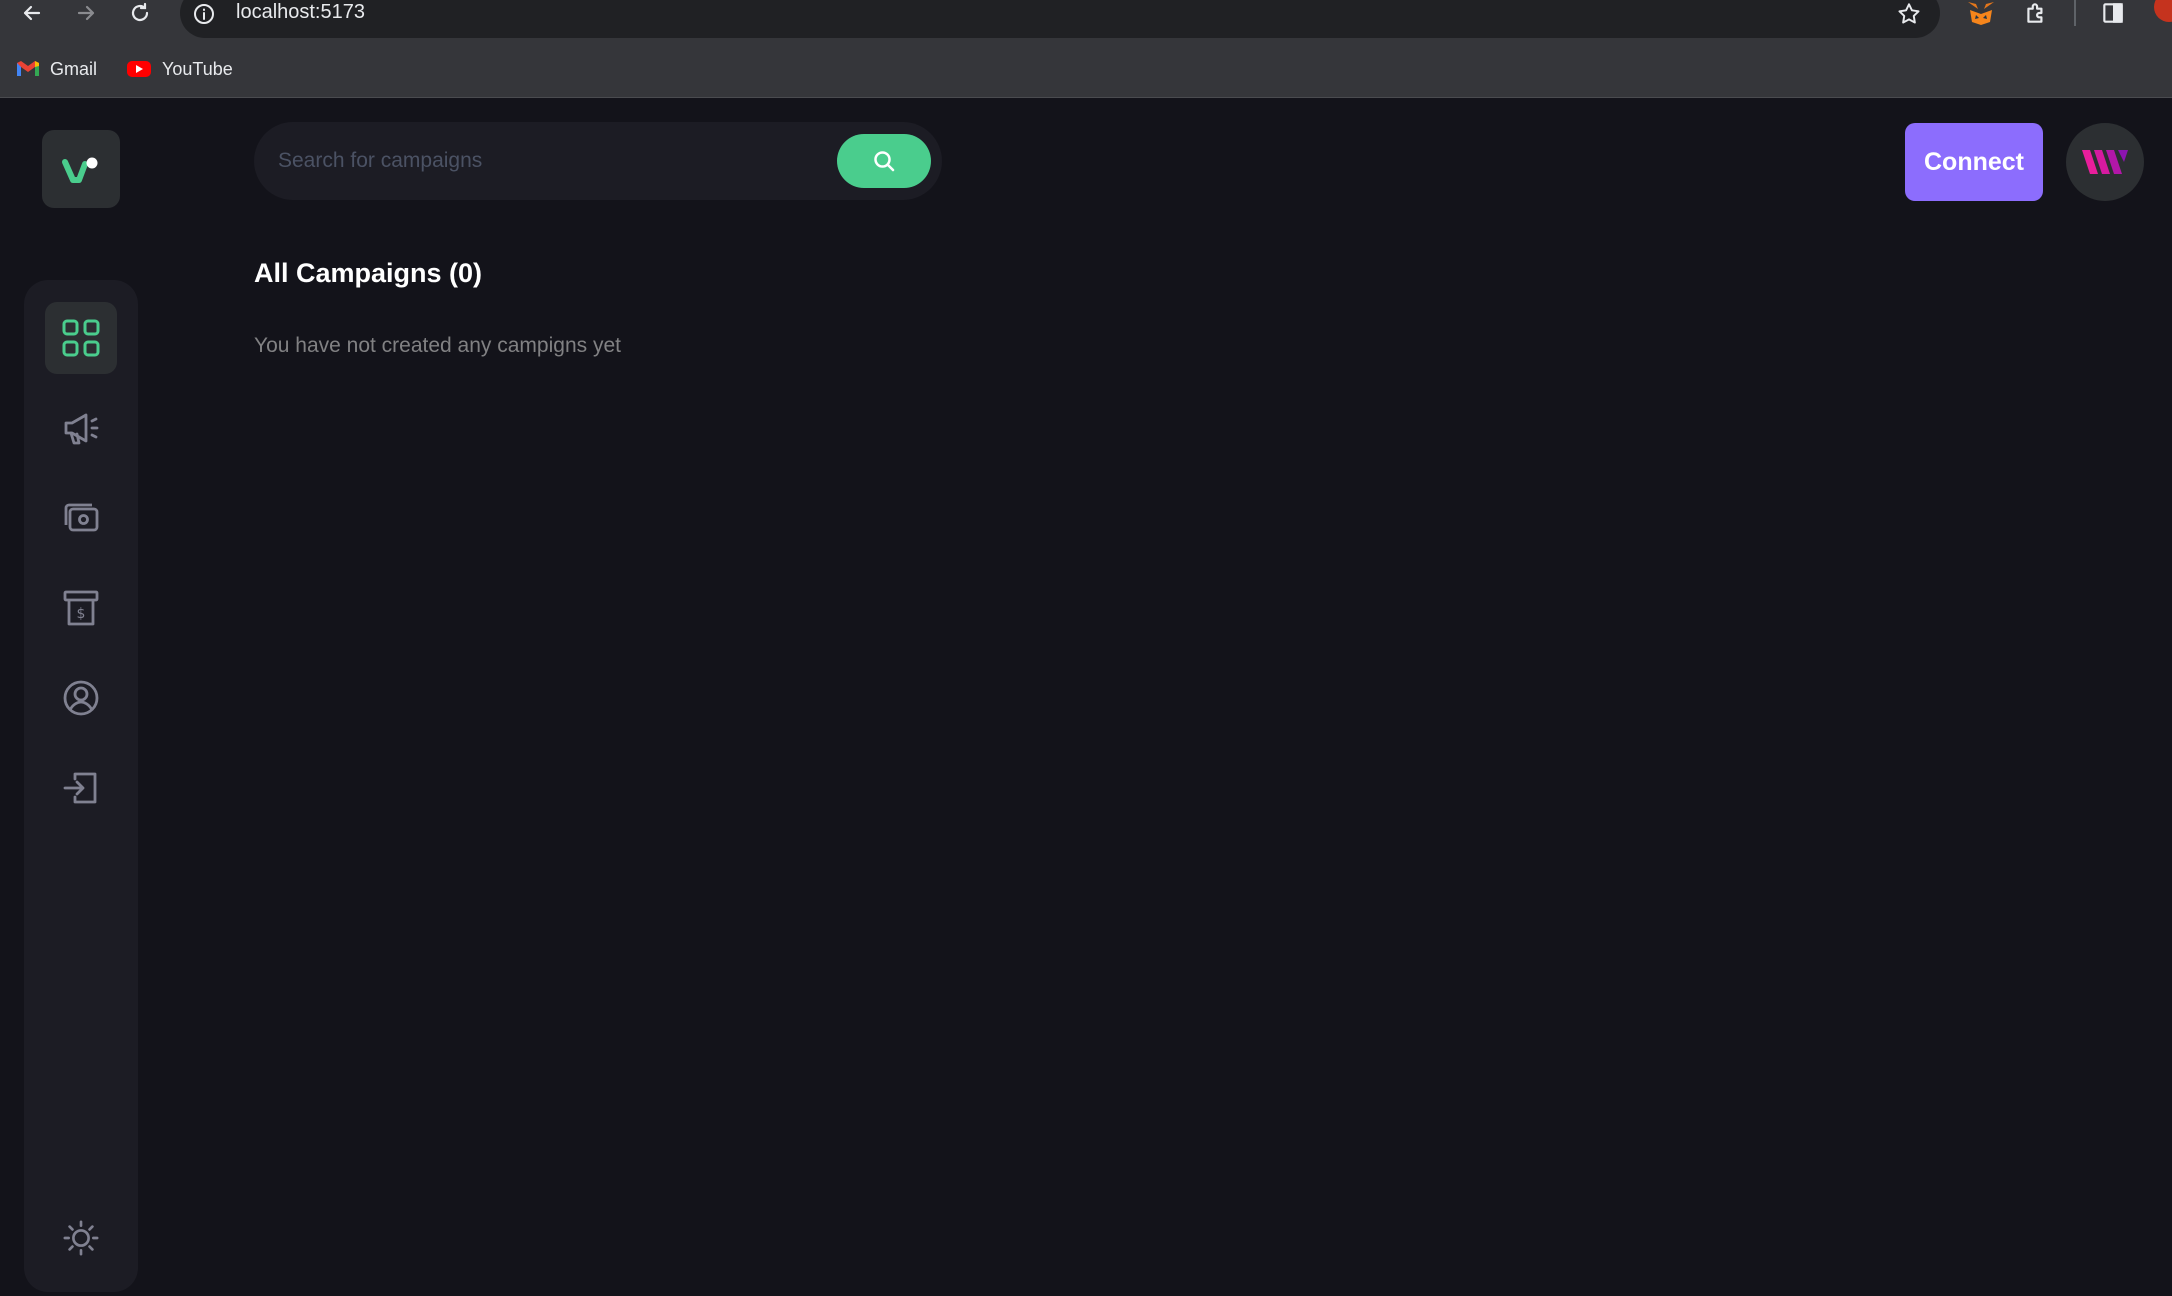 The height and width of the screenshot is (1296, 2172). I want to click on back-arrow-icon, so click(32, 13).